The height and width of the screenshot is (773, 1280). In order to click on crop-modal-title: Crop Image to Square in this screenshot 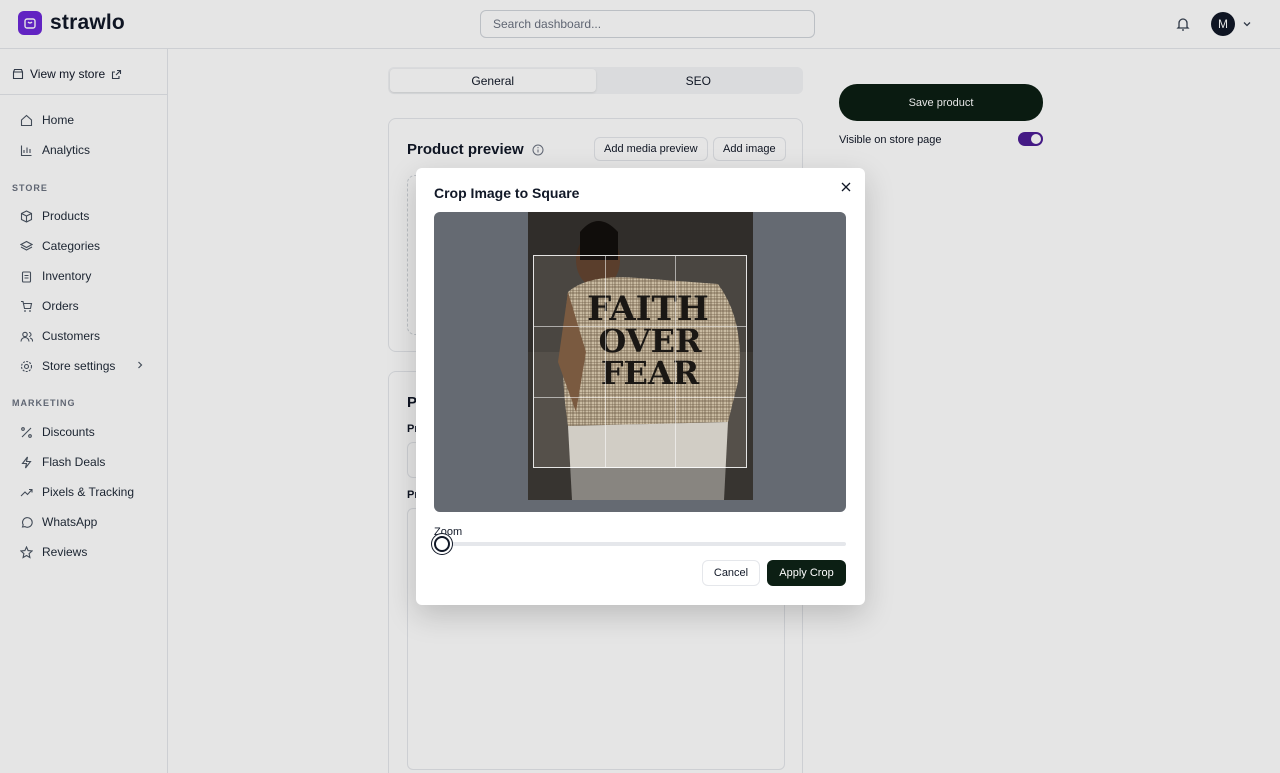, I will do `click(507, 193)`.